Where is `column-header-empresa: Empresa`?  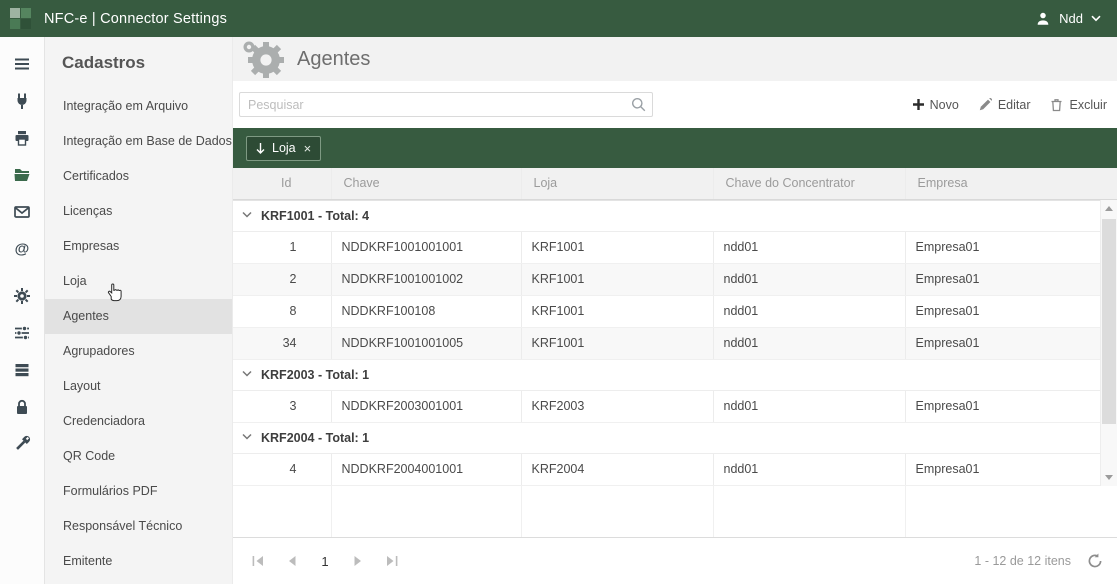 column-header-empresa: Empresa is located at coordinates (1010, 184).